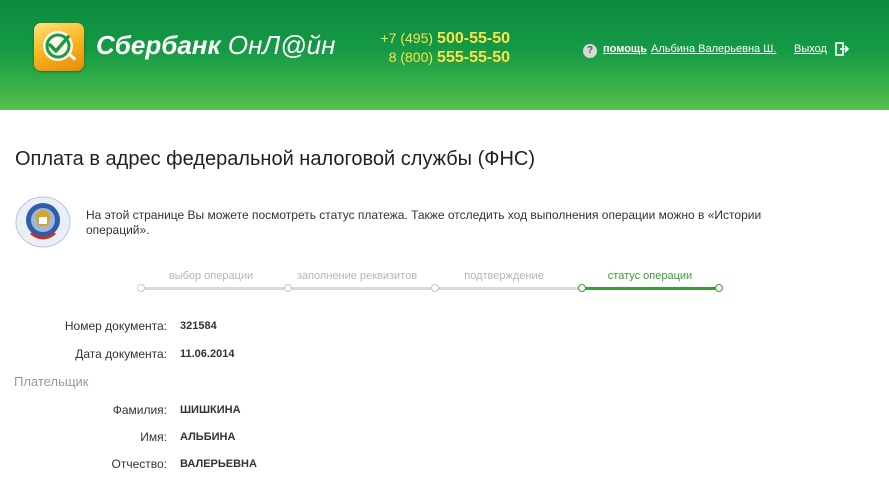 The image size is (889, 488). Describe the element at coordinates (810, 49) in the screenshot. I see `logout-link: Выход` at that location.